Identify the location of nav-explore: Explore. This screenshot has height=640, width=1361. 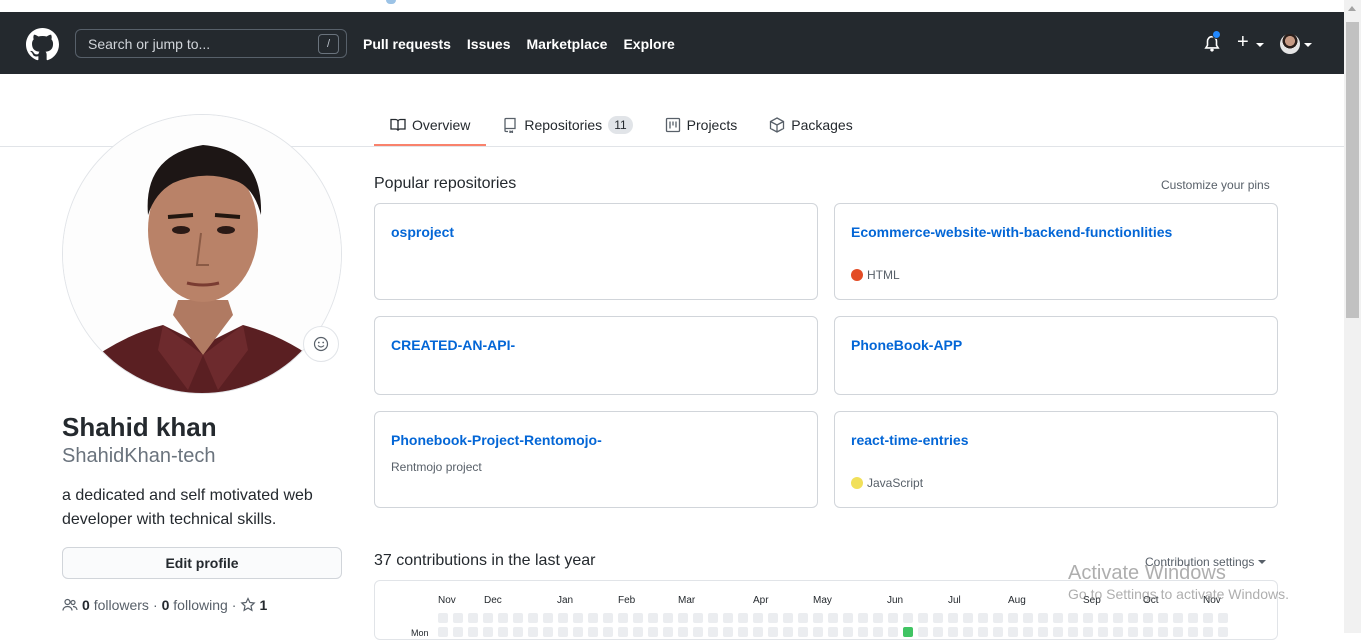
(648, 44).